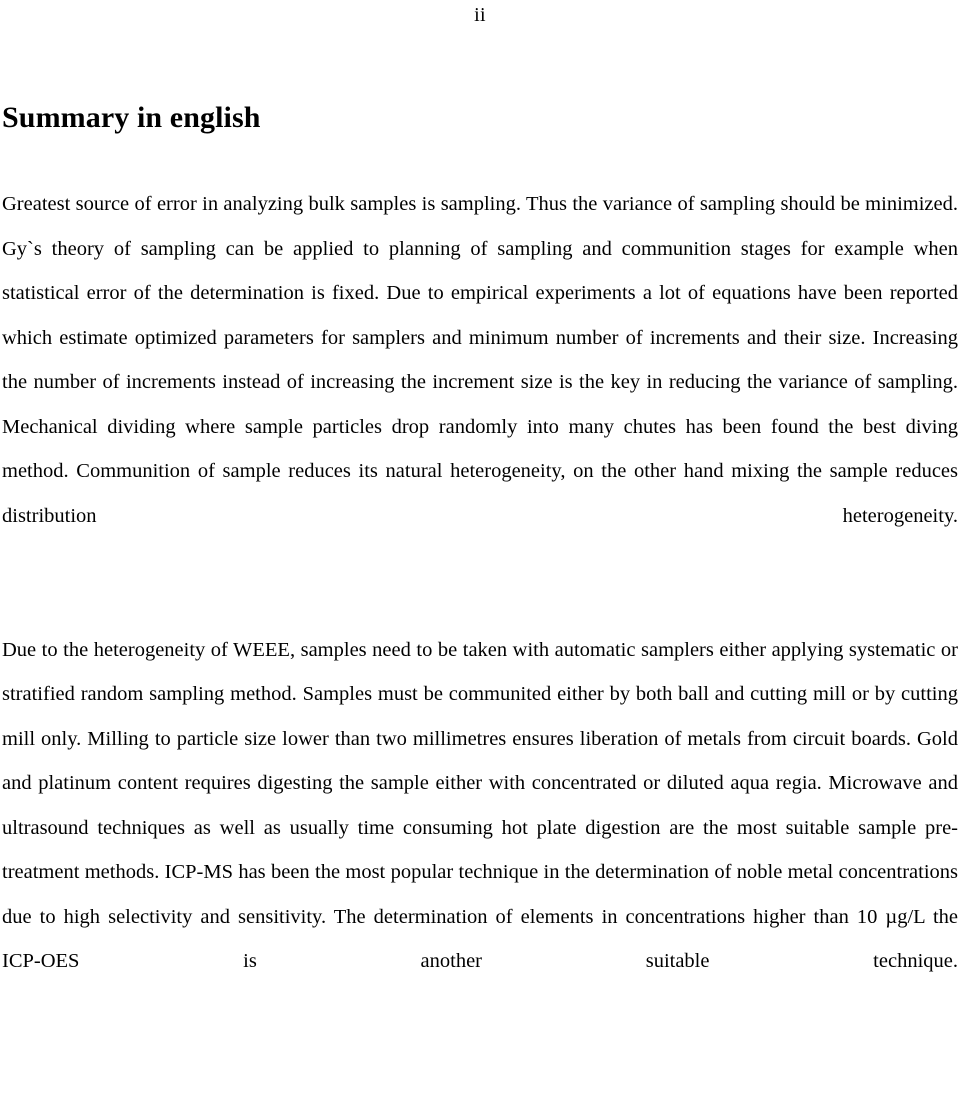  What do you see at coordinates (131, 117) in the screenshot?
I see `page-title: Summary in english` at bounding box center [131, 117].